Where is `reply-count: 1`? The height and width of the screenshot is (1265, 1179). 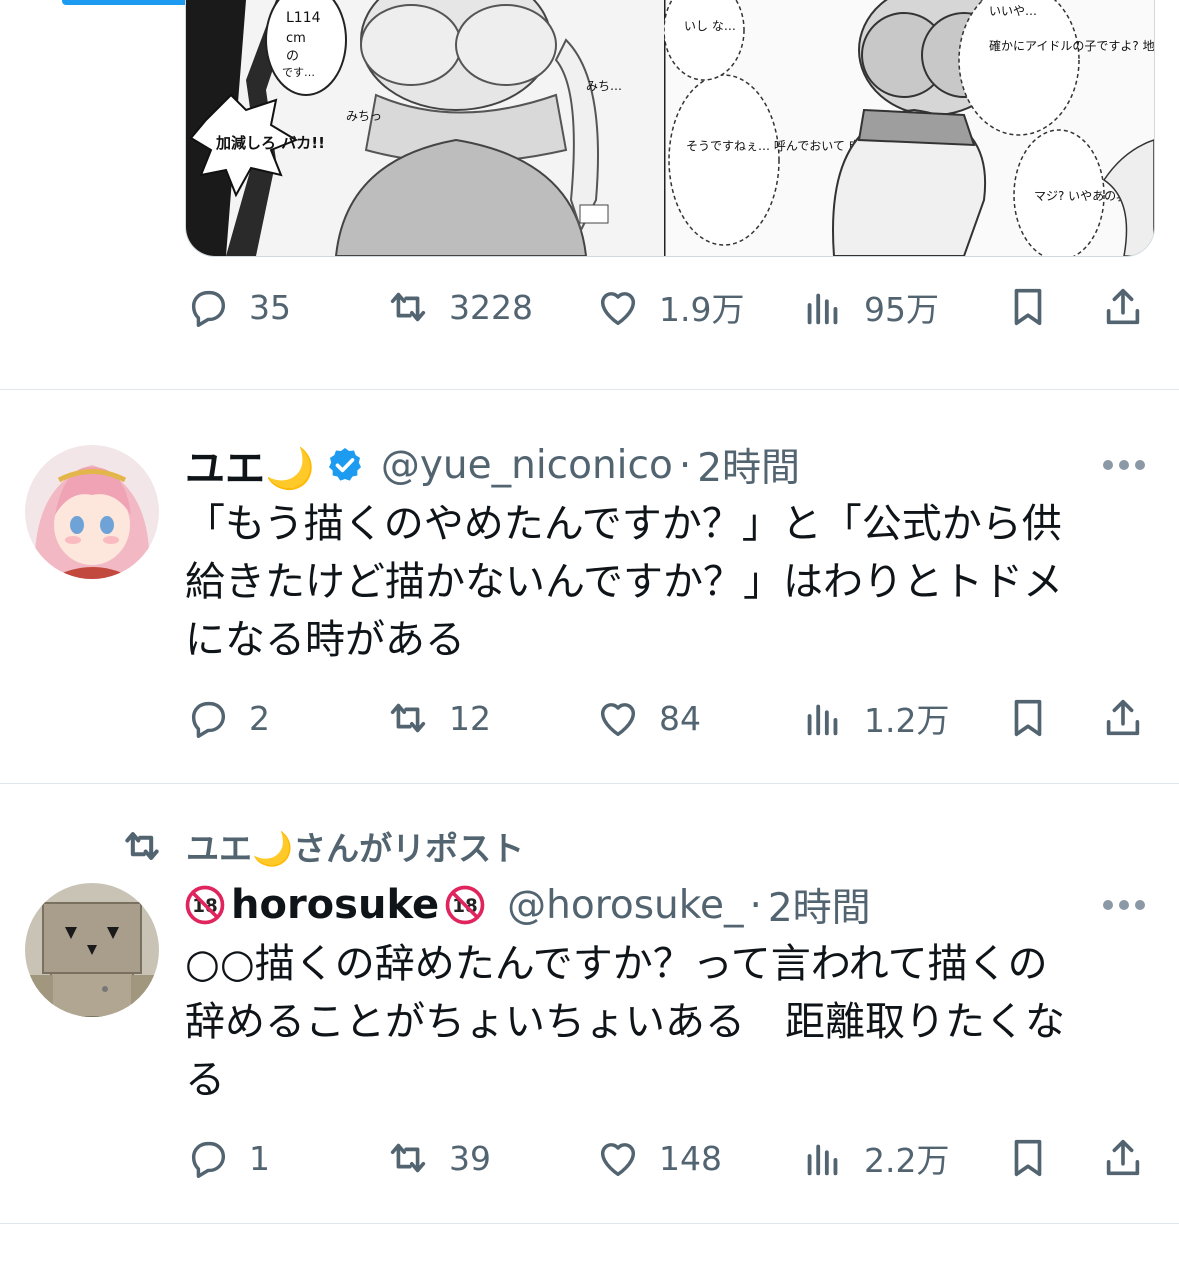 reply-count: 1 is located at coordinates (259, 1158).